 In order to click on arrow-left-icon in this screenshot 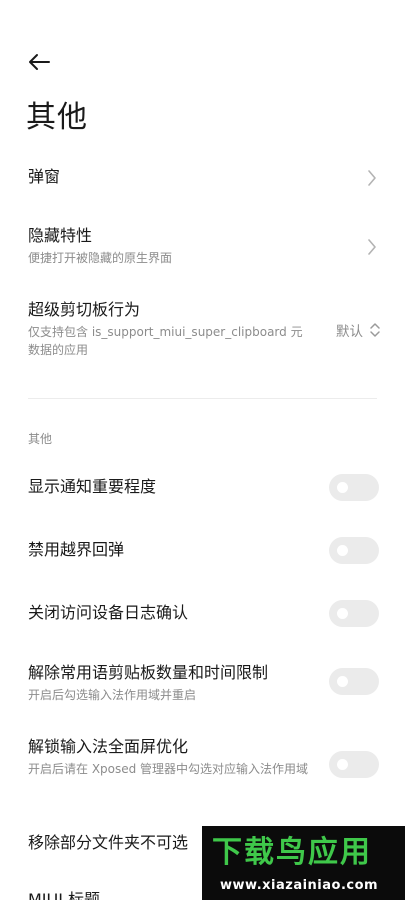, I will do `click(39, 62)`.